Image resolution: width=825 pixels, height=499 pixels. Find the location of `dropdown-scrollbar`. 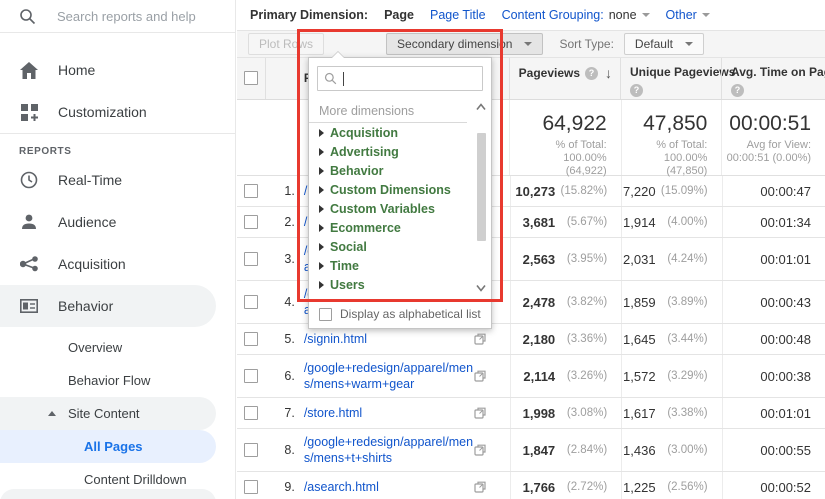

dropdown-scrollbar is located at coordinates (481, 197).